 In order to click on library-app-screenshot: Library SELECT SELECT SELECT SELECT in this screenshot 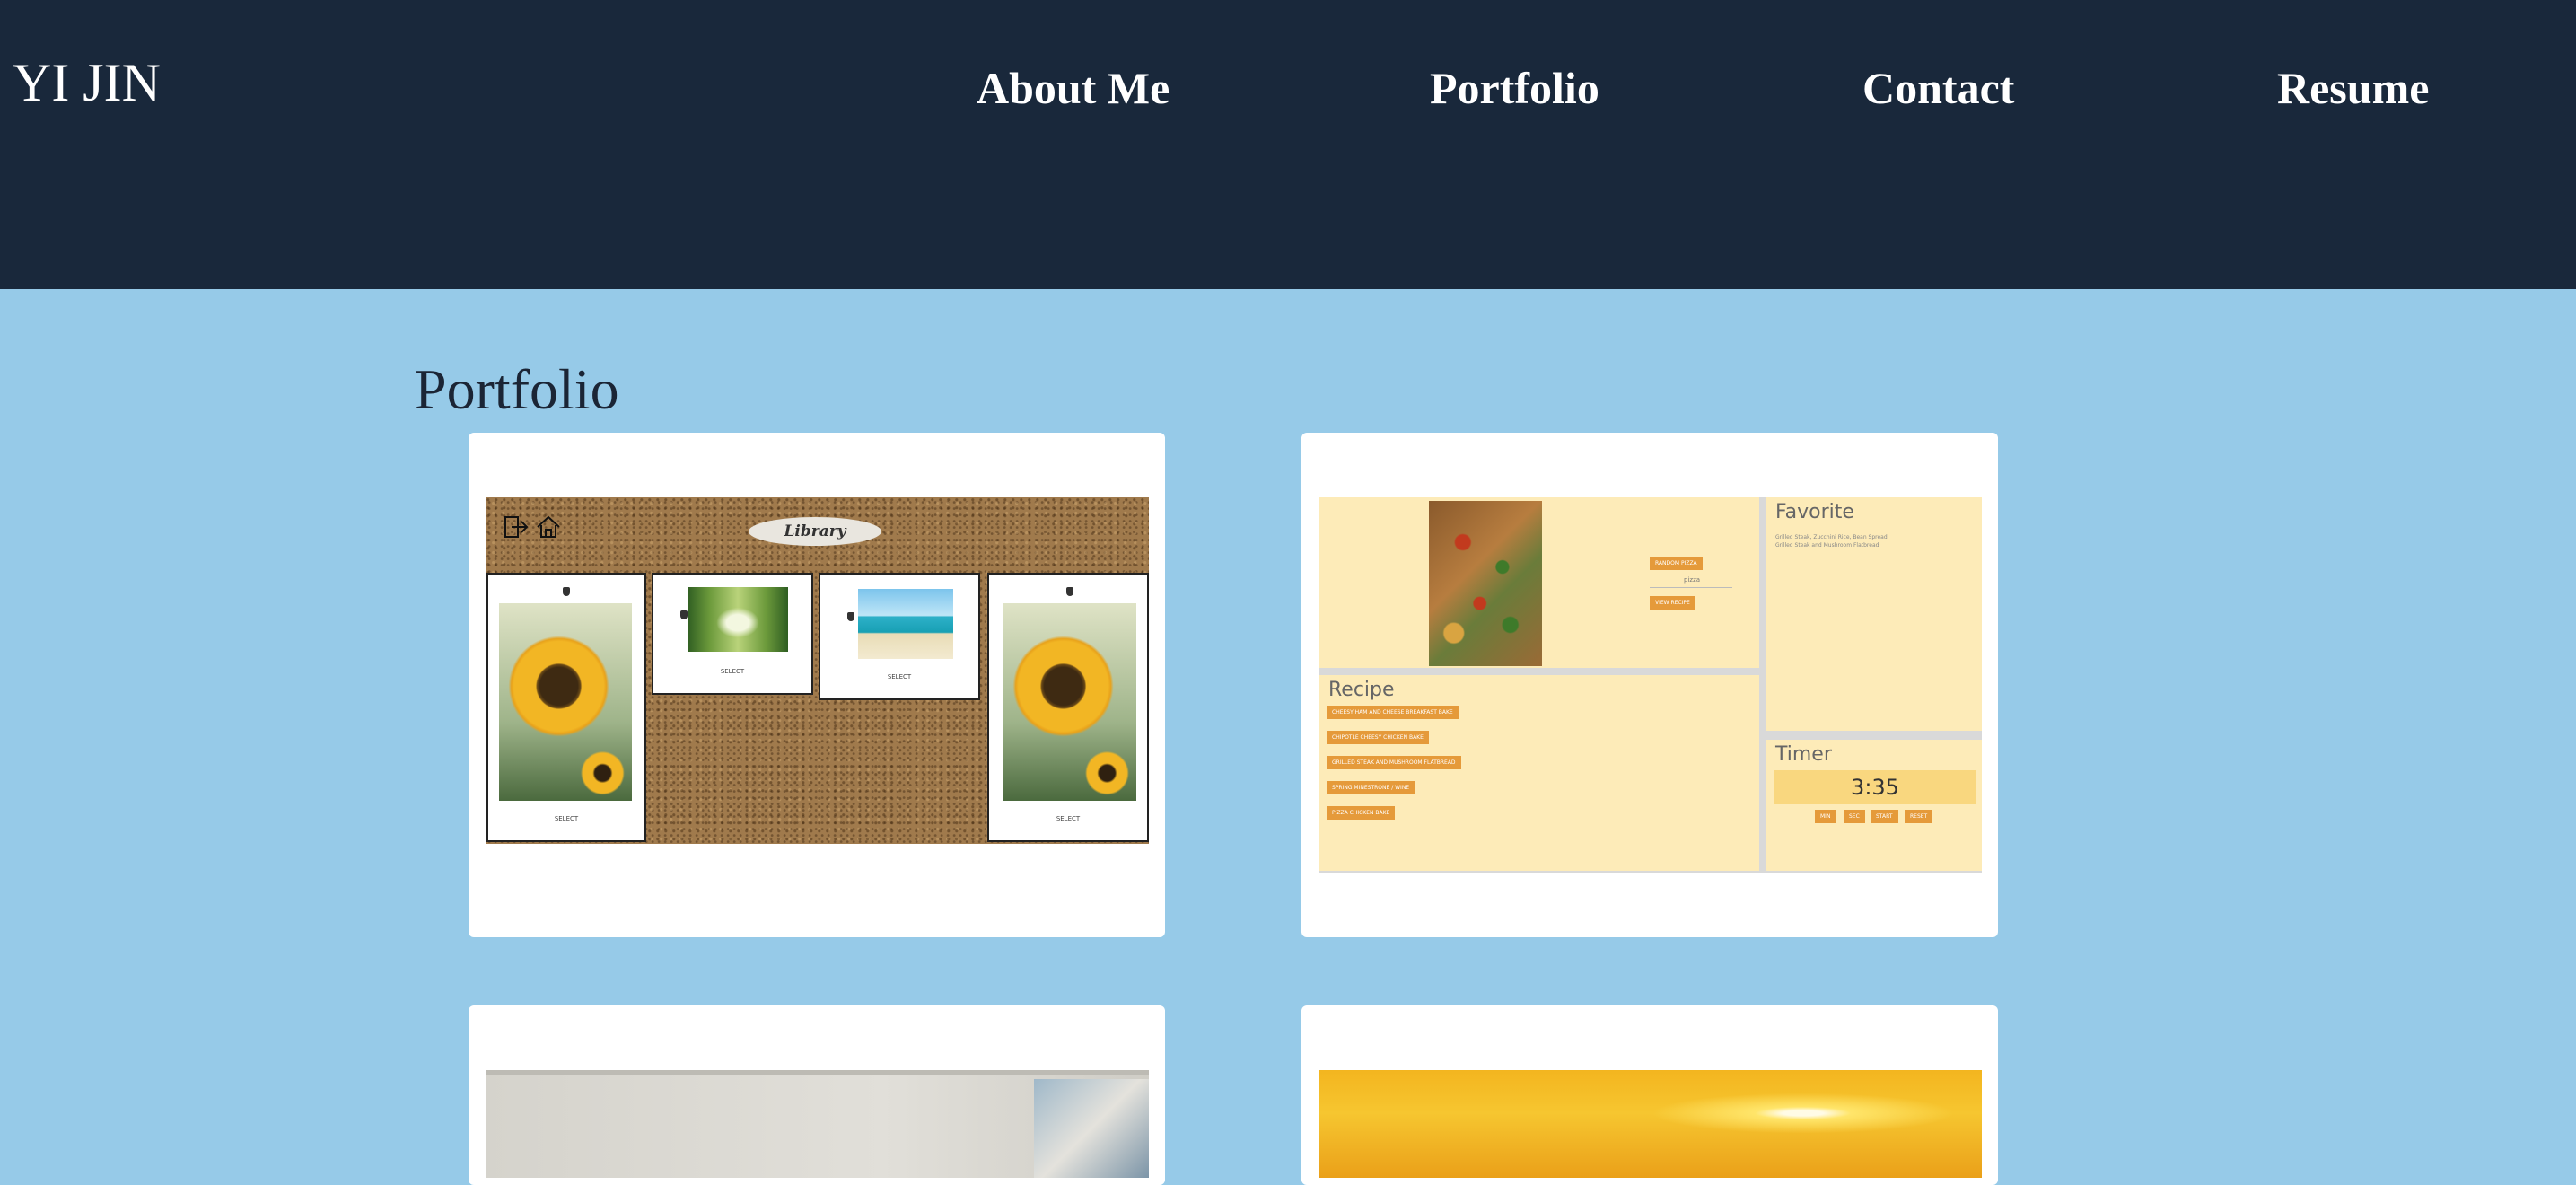, I will do `click(817, 670)`.